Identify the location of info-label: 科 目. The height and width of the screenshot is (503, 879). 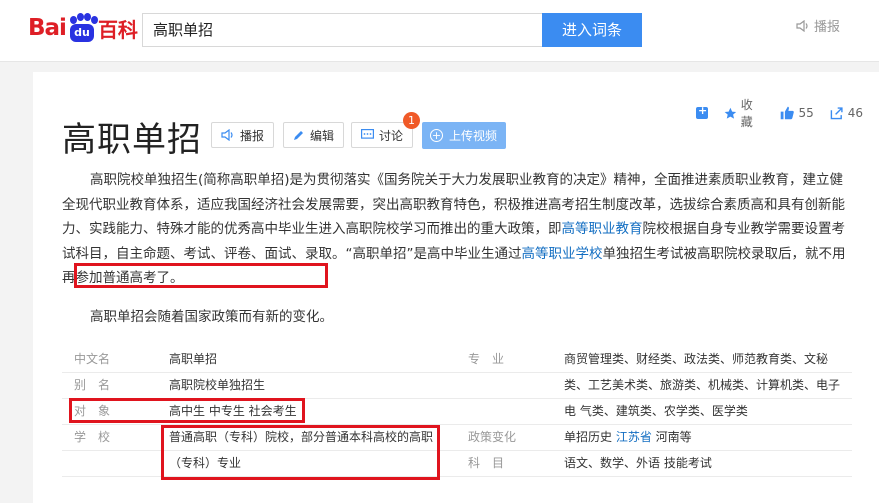
(486, 463).